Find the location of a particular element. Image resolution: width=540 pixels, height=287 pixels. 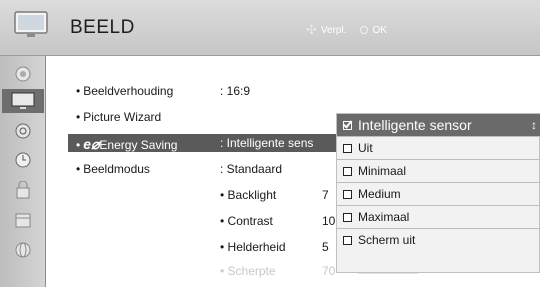

option-uit: Uit is located at coordinates (438, 147).